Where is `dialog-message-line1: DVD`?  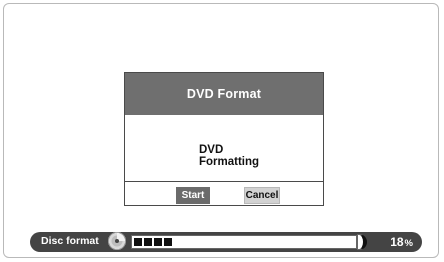
dialog-message-line1: DVD is located at coordinates (211, 150).